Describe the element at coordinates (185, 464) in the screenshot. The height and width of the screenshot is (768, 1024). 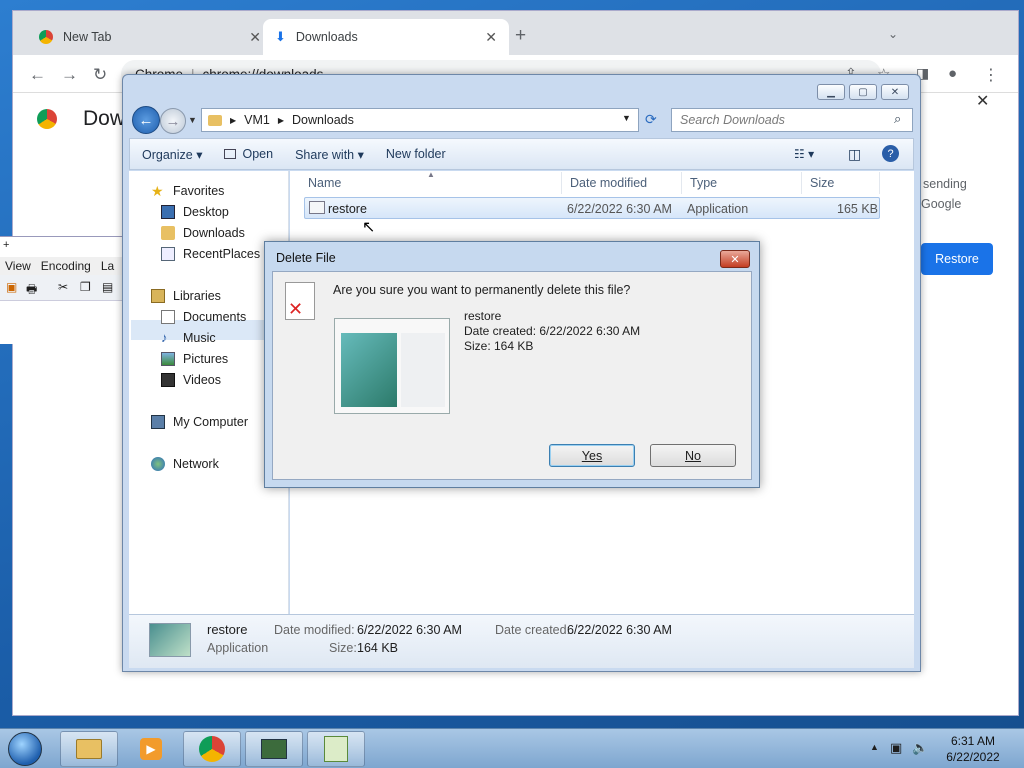
I see `nav-network: Network` at that location.